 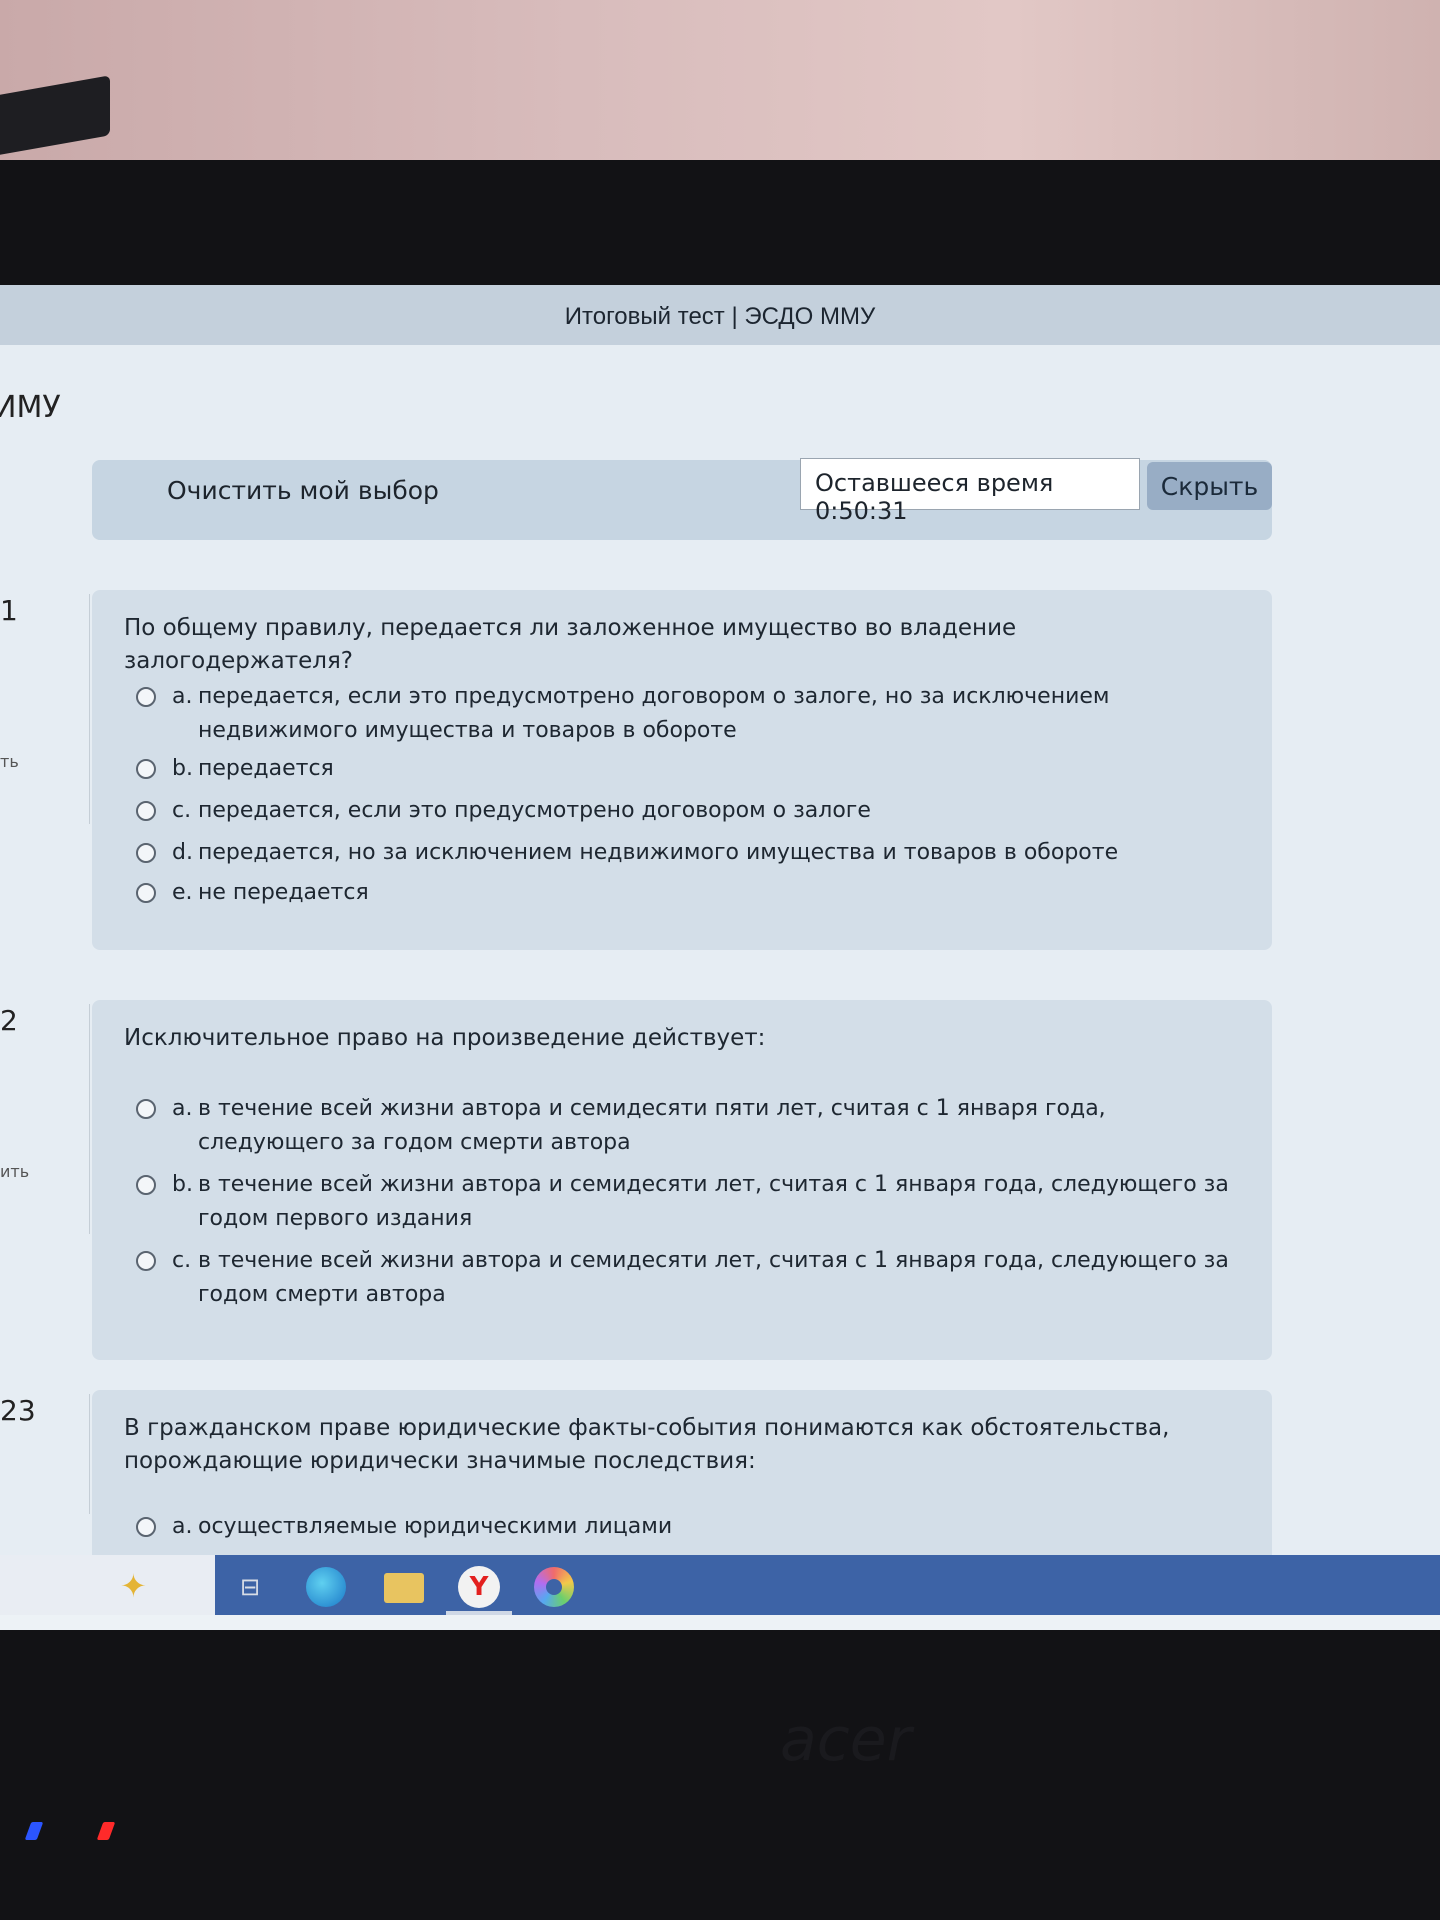 What do you see at coordinates (133, 1586) in the screenshot?
I see `copilot-icon: ✦` at bounding box center [133, 1586].